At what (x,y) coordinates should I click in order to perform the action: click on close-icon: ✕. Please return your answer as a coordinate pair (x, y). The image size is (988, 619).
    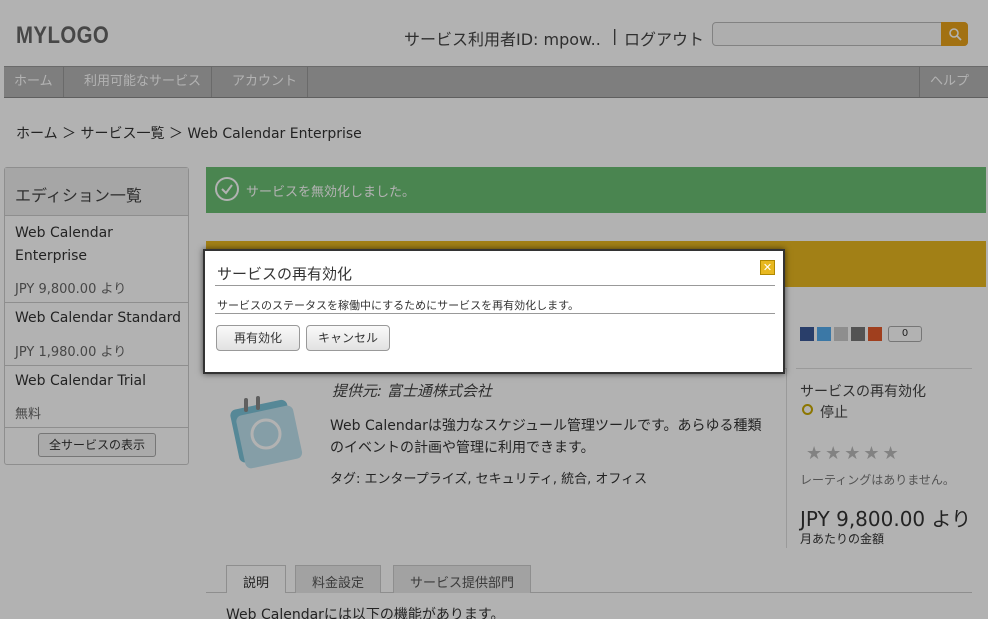
    Looking at the image, I should click on (767, 267).